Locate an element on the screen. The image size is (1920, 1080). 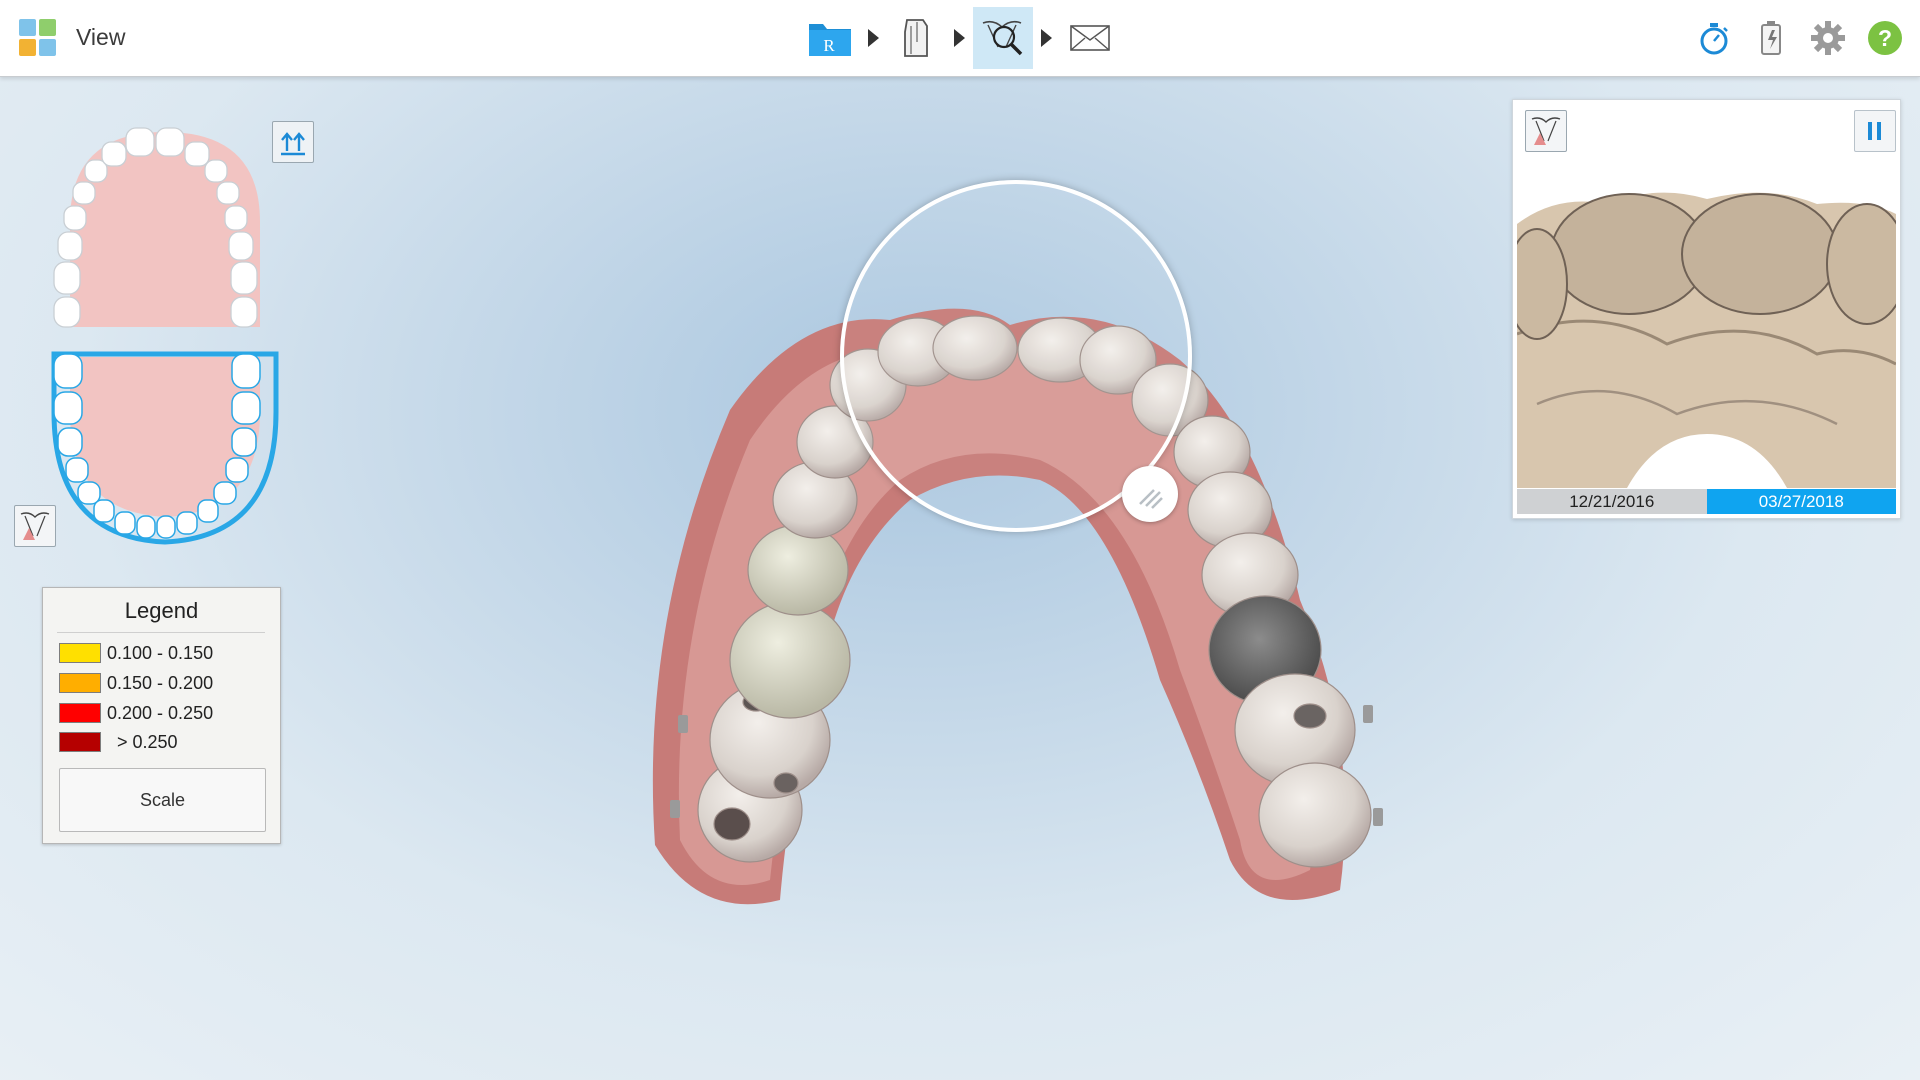
compare-mode-button is located at coordinates (1546, 131).